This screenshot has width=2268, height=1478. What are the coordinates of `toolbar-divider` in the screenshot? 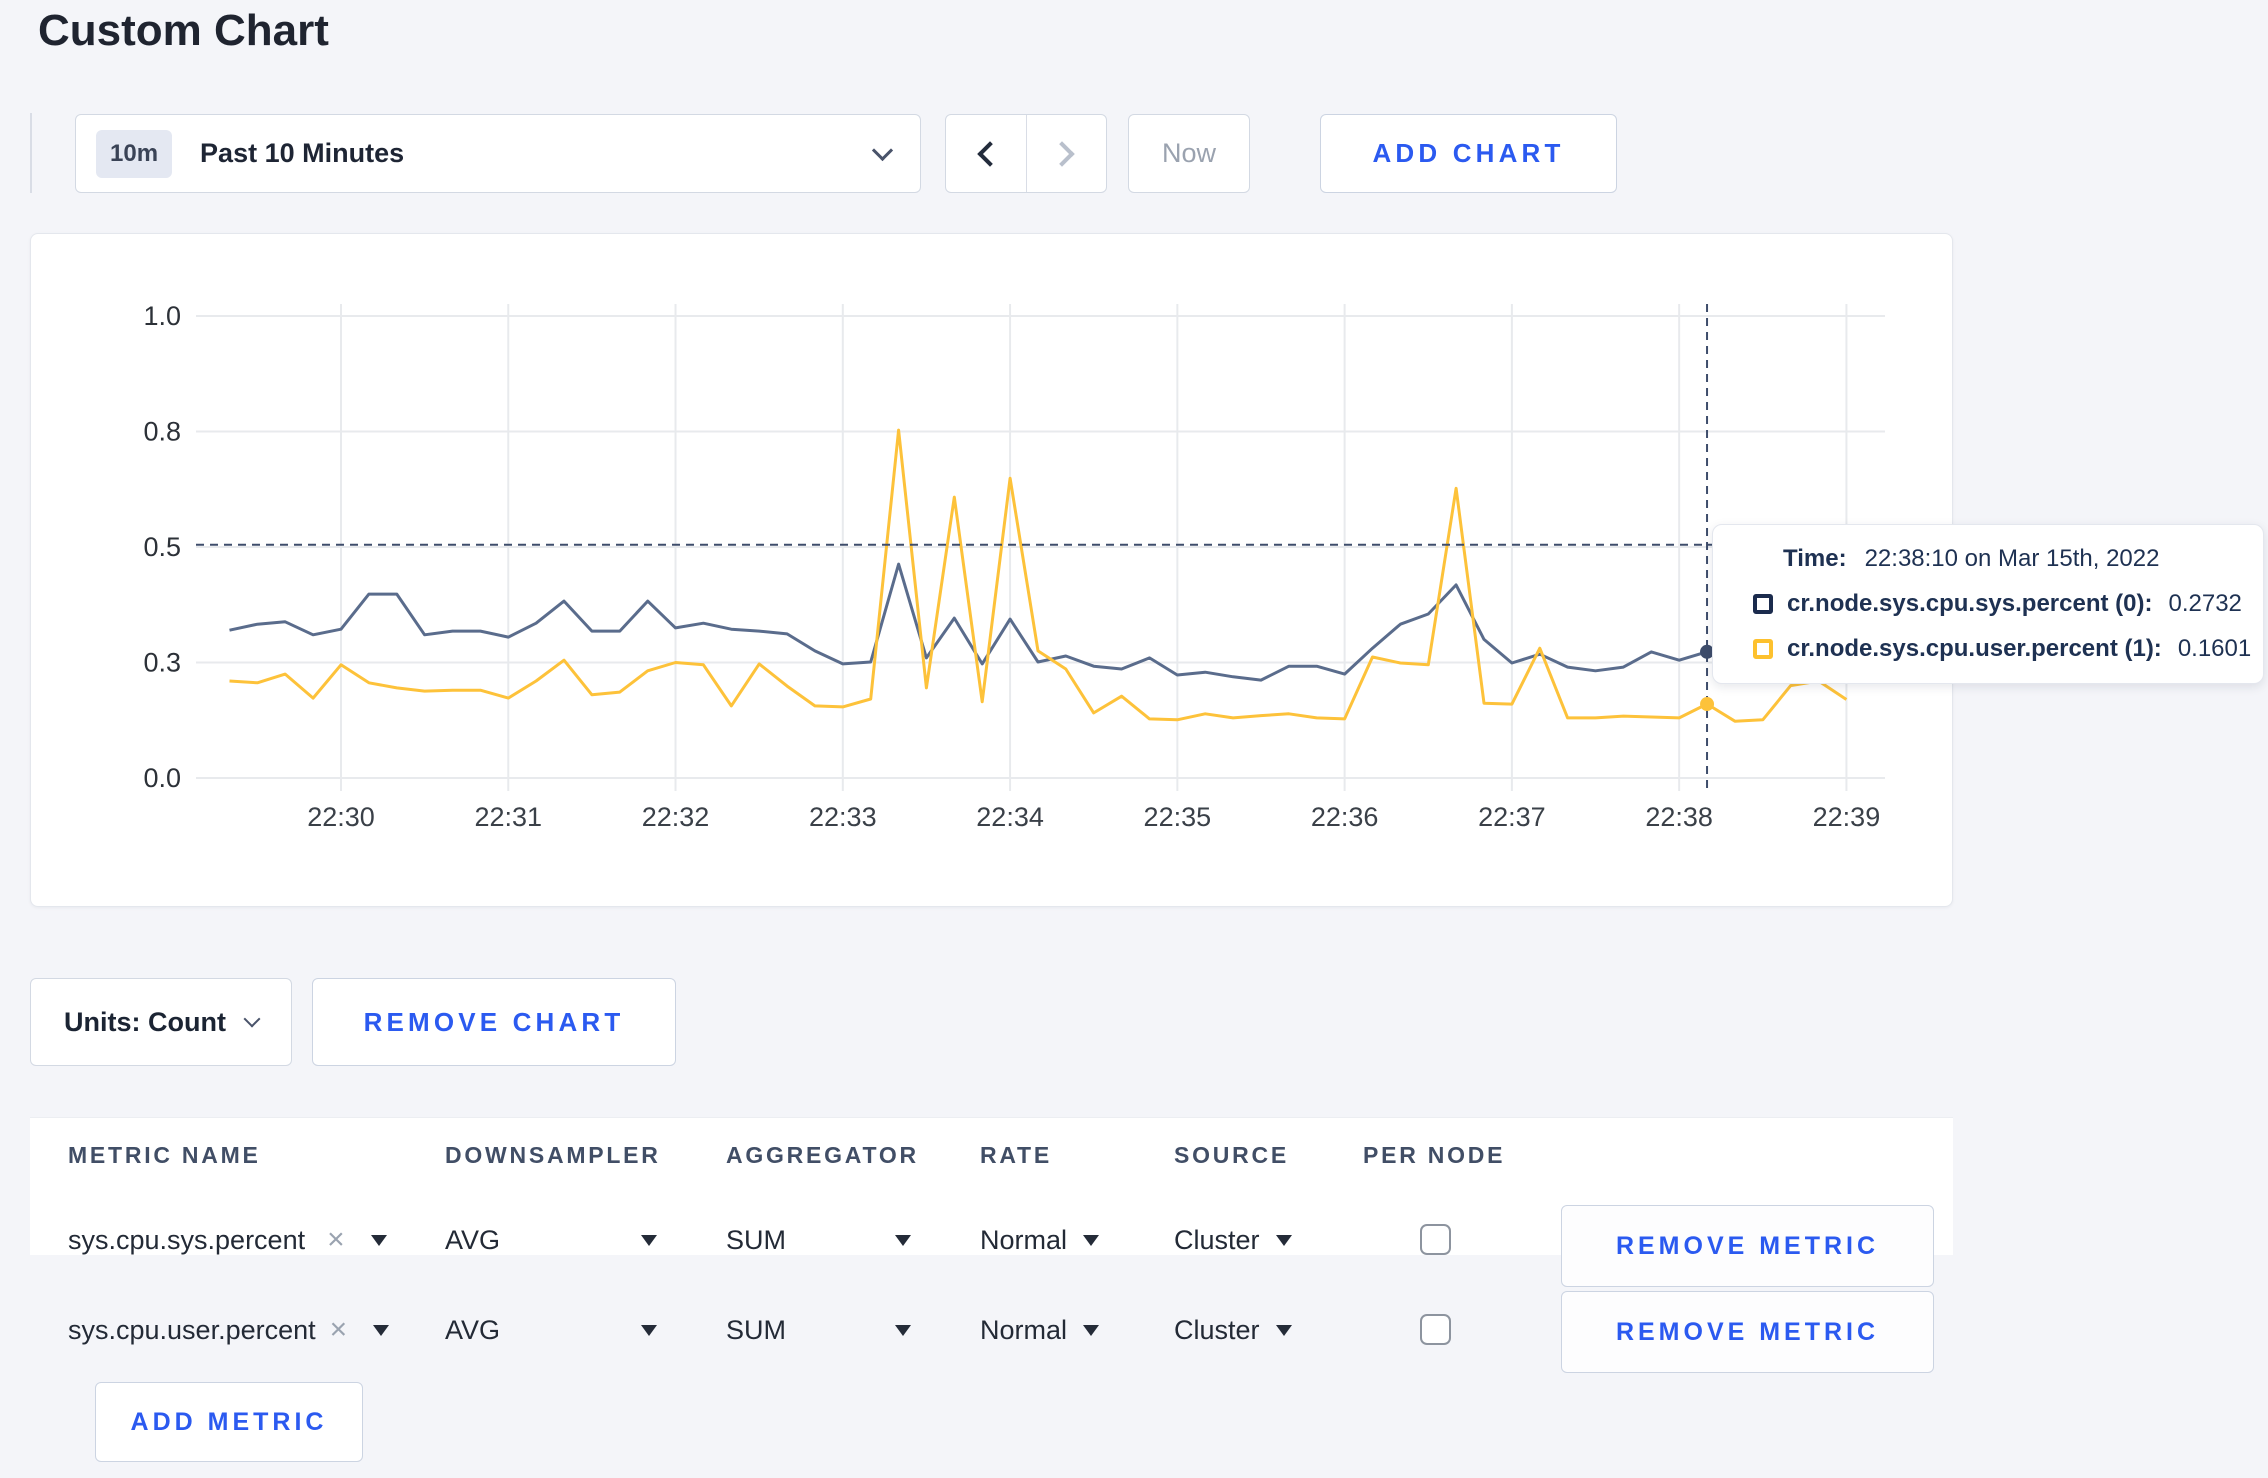 It's located at (31, 153).